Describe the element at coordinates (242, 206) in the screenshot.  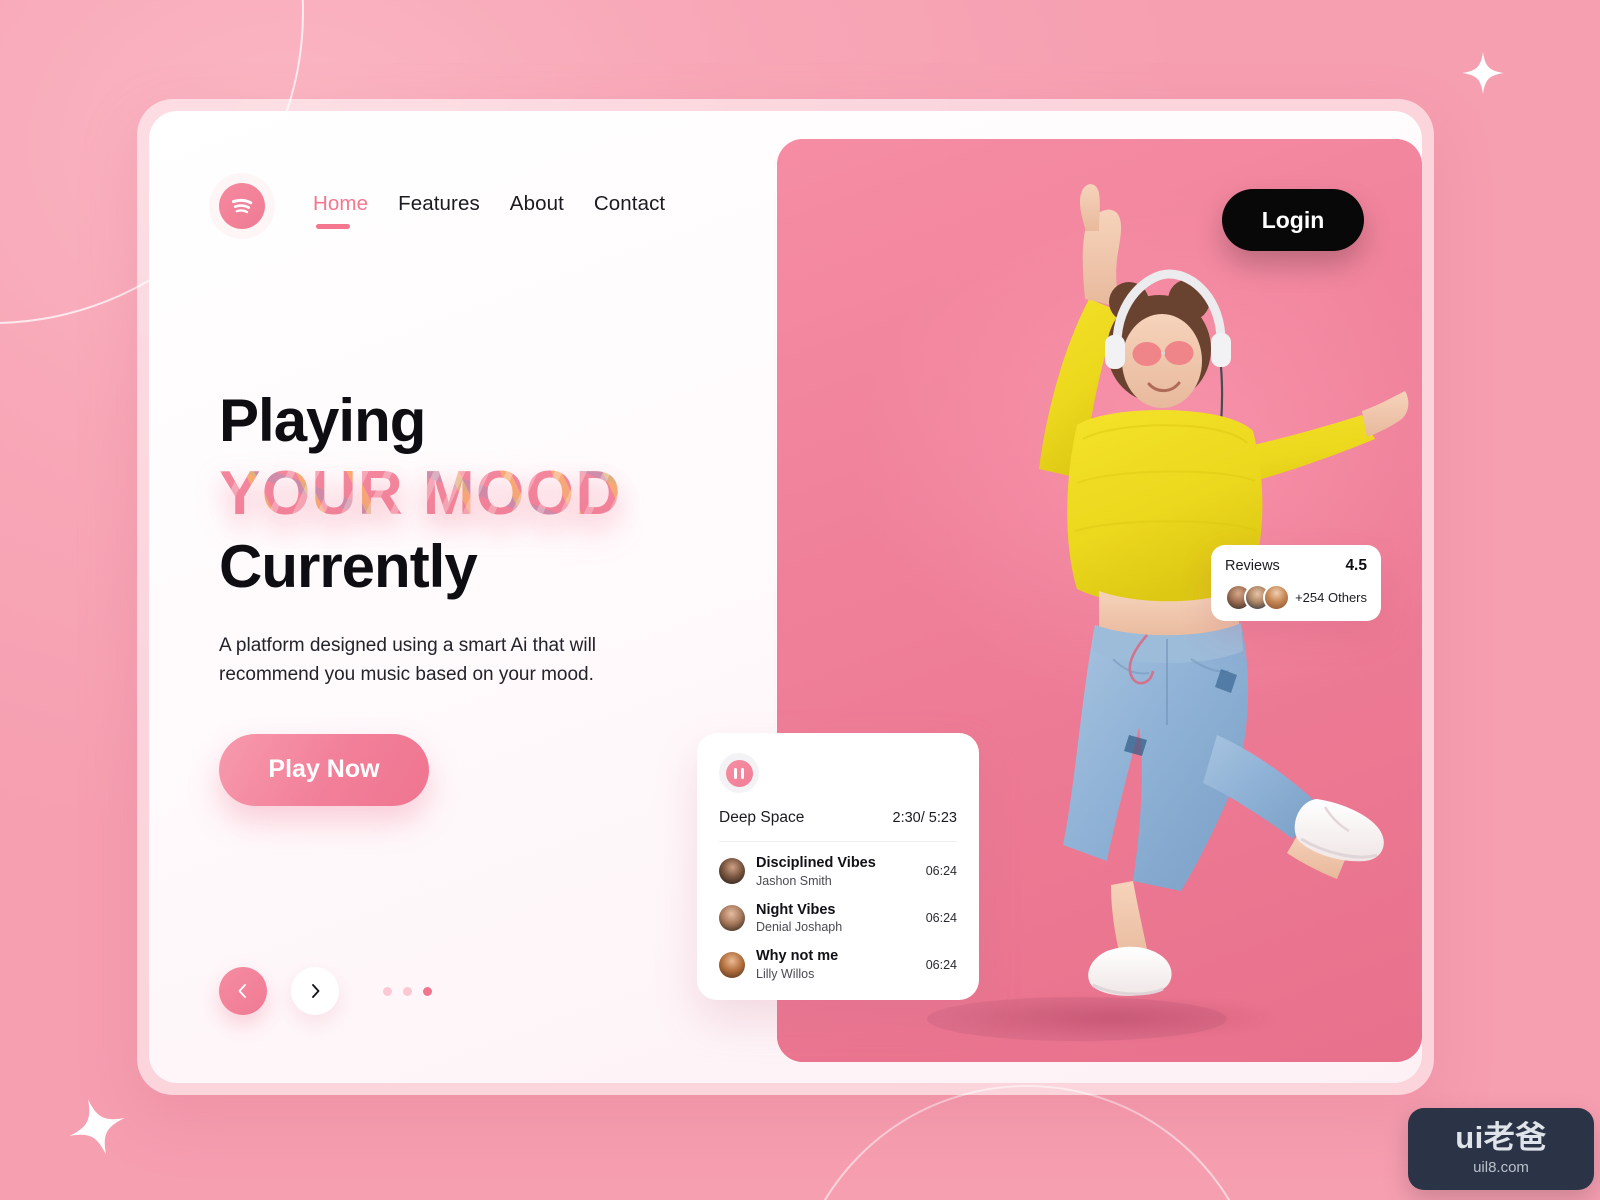
I see `spotify-logo-icon` at that location.